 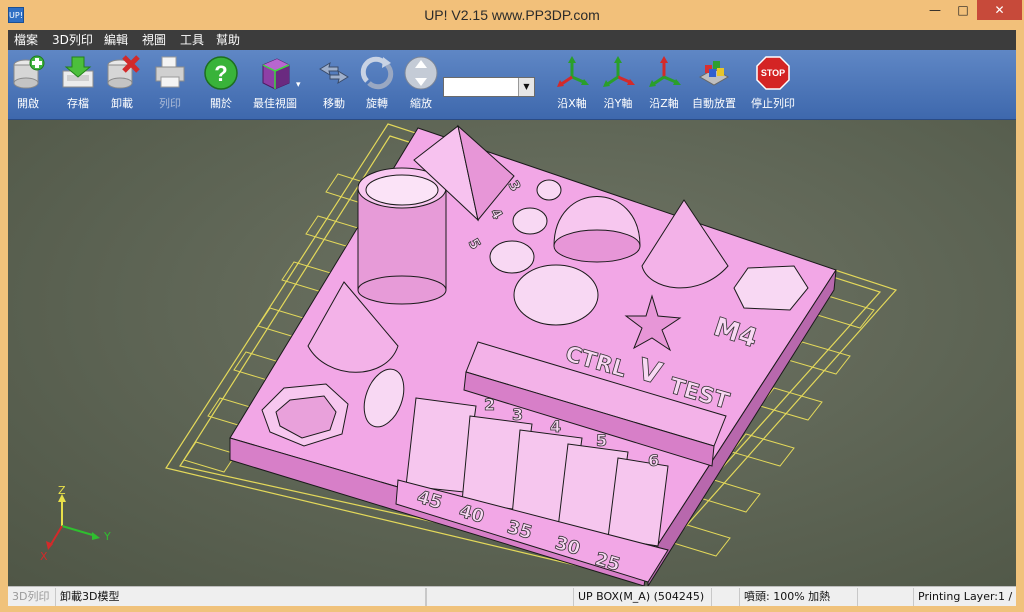 What do you see at coordinates (664, 73) in the screenshot?
I see `z-axis-icon` at bounding box center [664, 73].